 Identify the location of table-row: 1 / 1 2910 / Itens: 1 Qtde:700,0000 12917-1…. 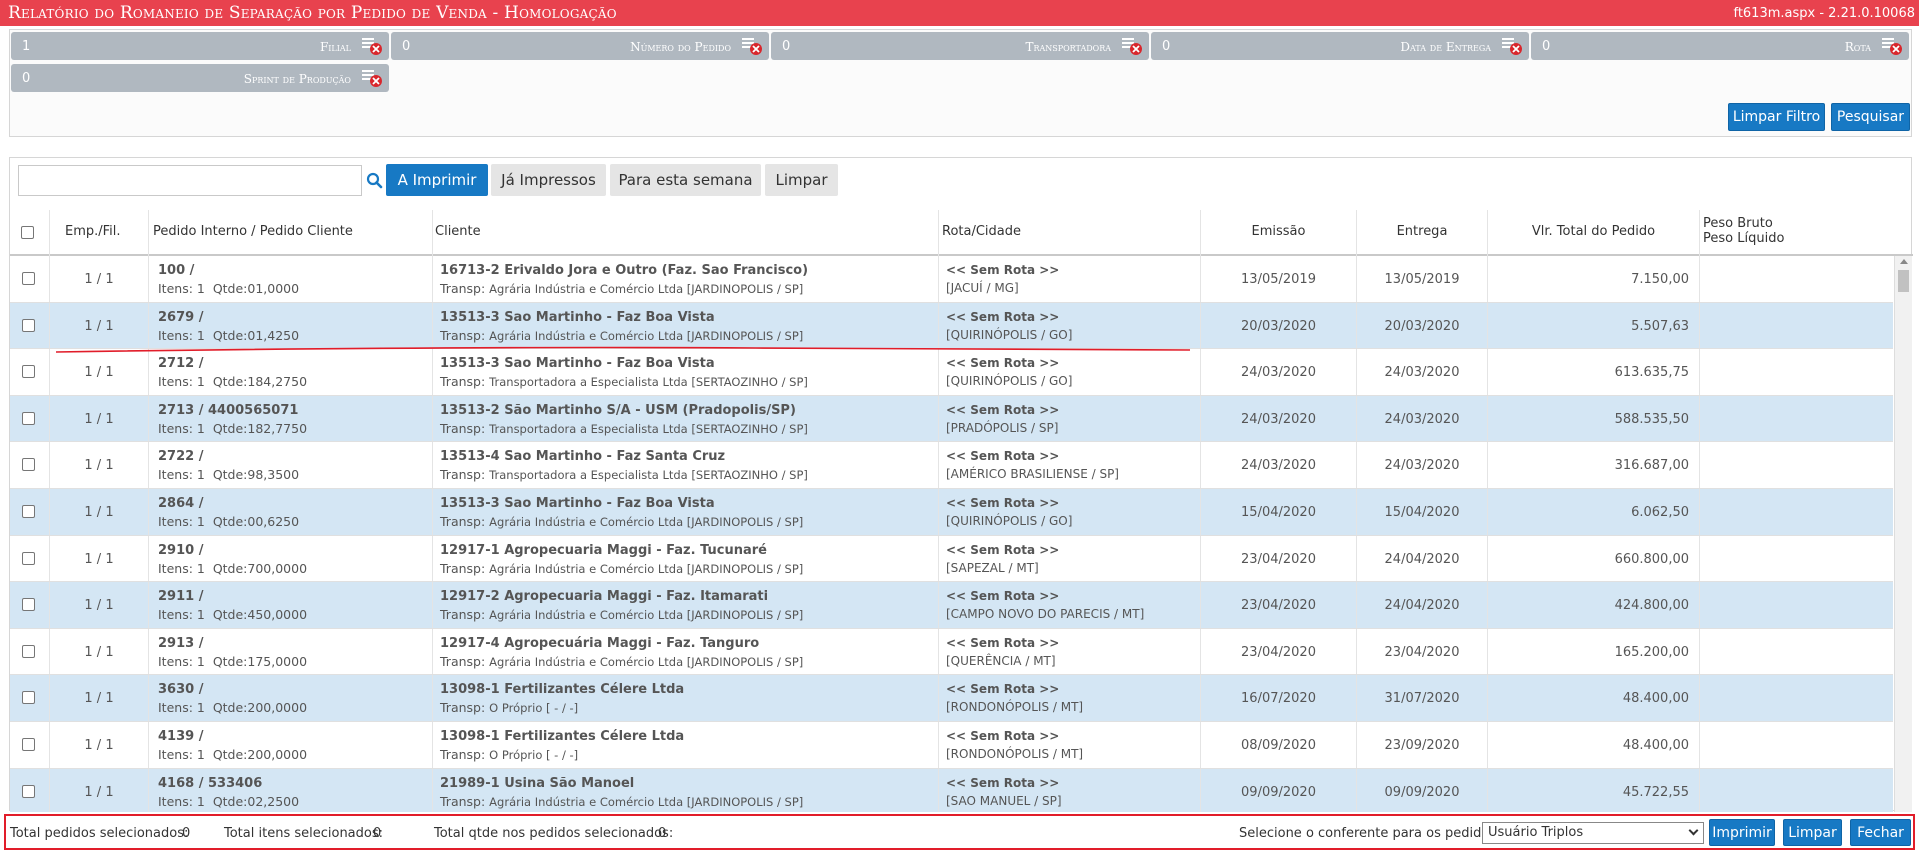
(951, 559).